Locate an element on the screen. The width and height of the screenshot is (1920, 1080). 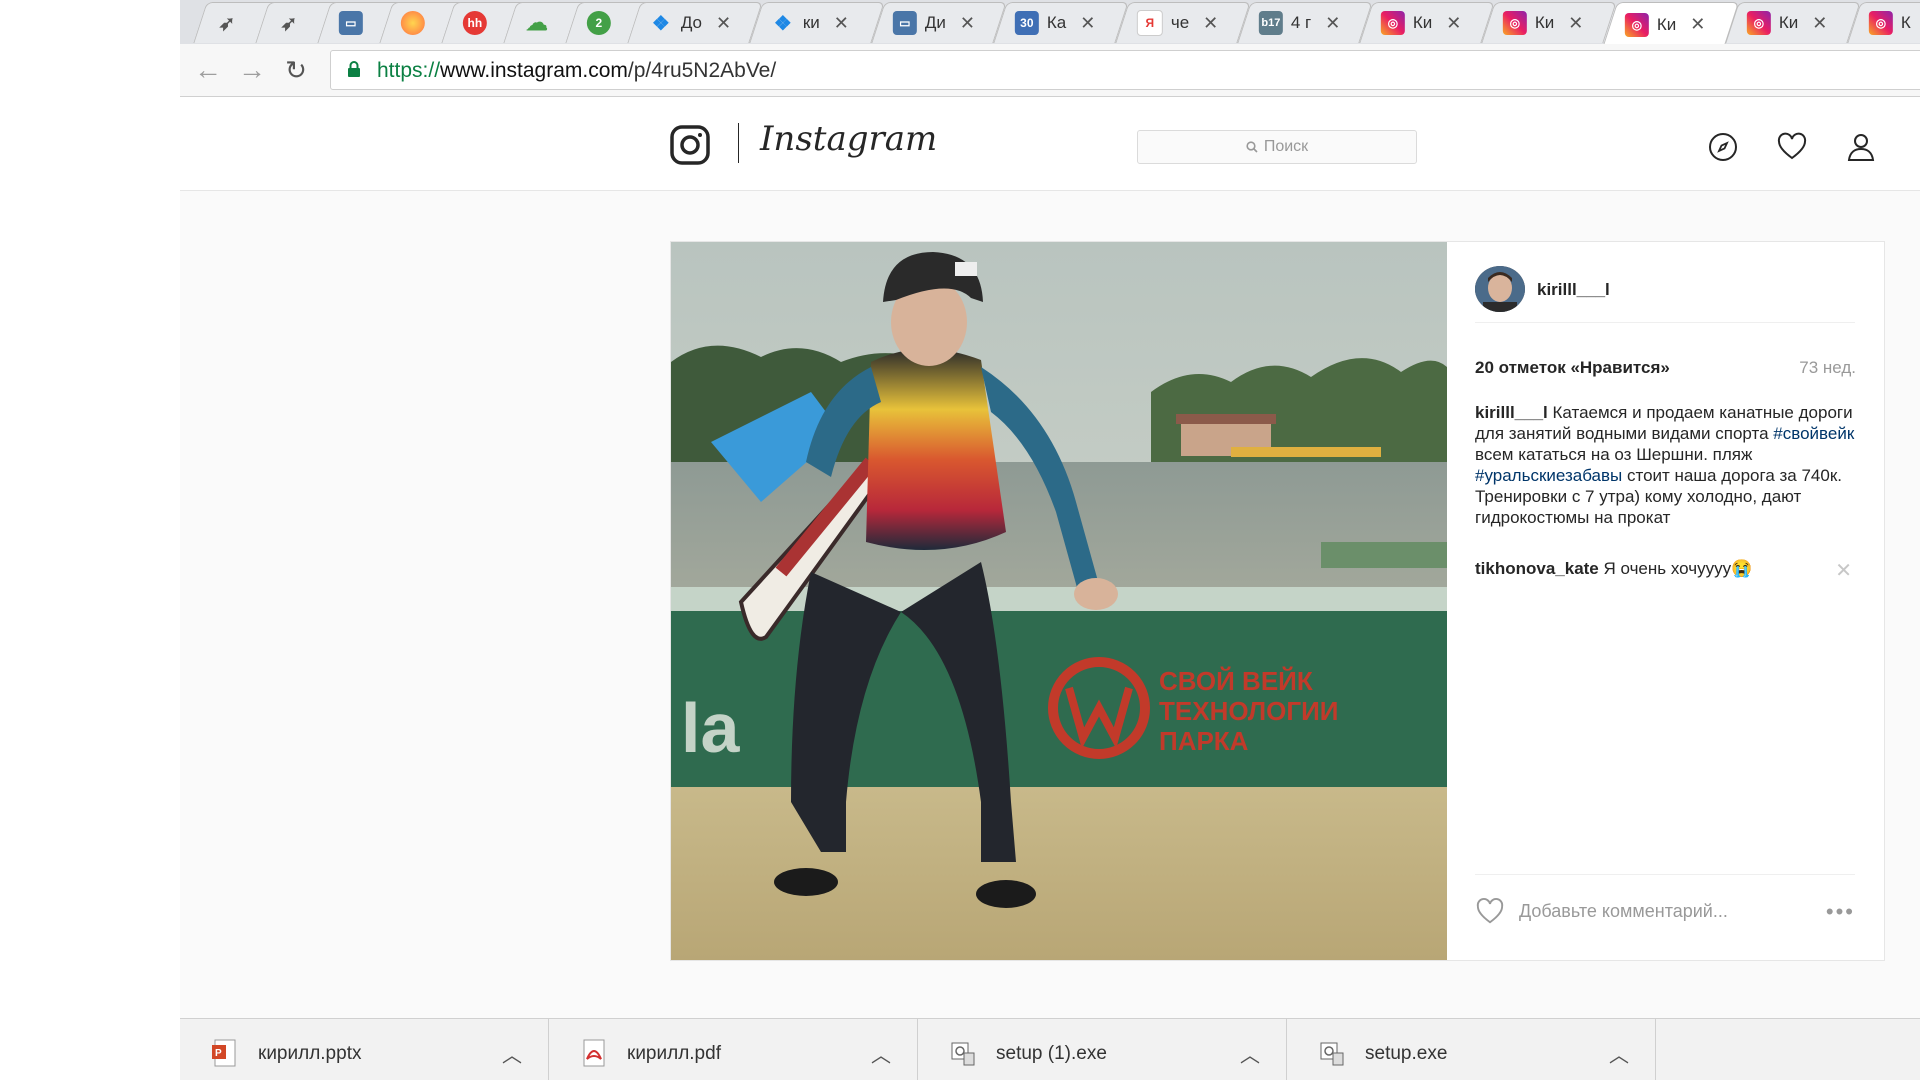
hashtag-link: #свойвейк is located at coordinates (1813, 433).